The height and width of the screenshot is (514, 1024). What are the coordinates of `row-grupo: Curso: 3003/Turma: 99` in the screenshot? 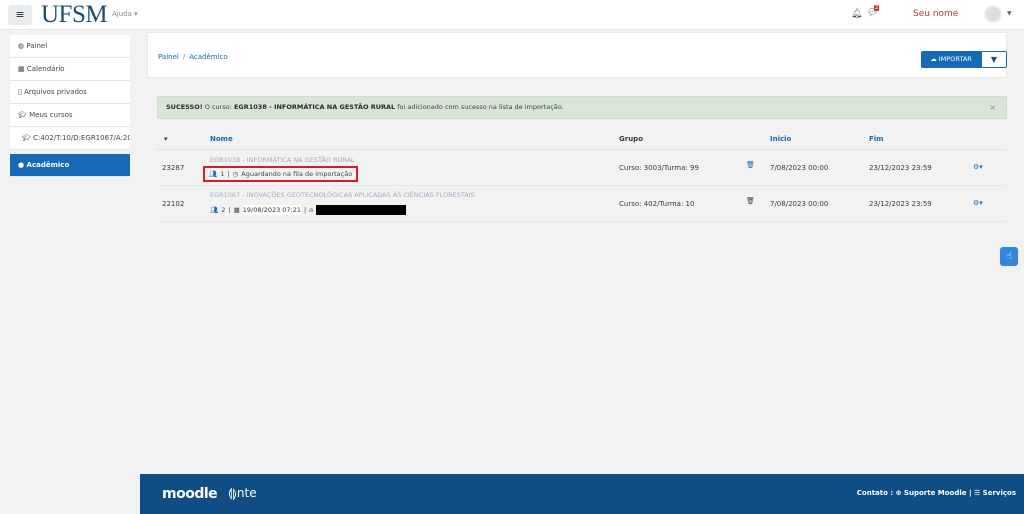 It's located at (659, 168).